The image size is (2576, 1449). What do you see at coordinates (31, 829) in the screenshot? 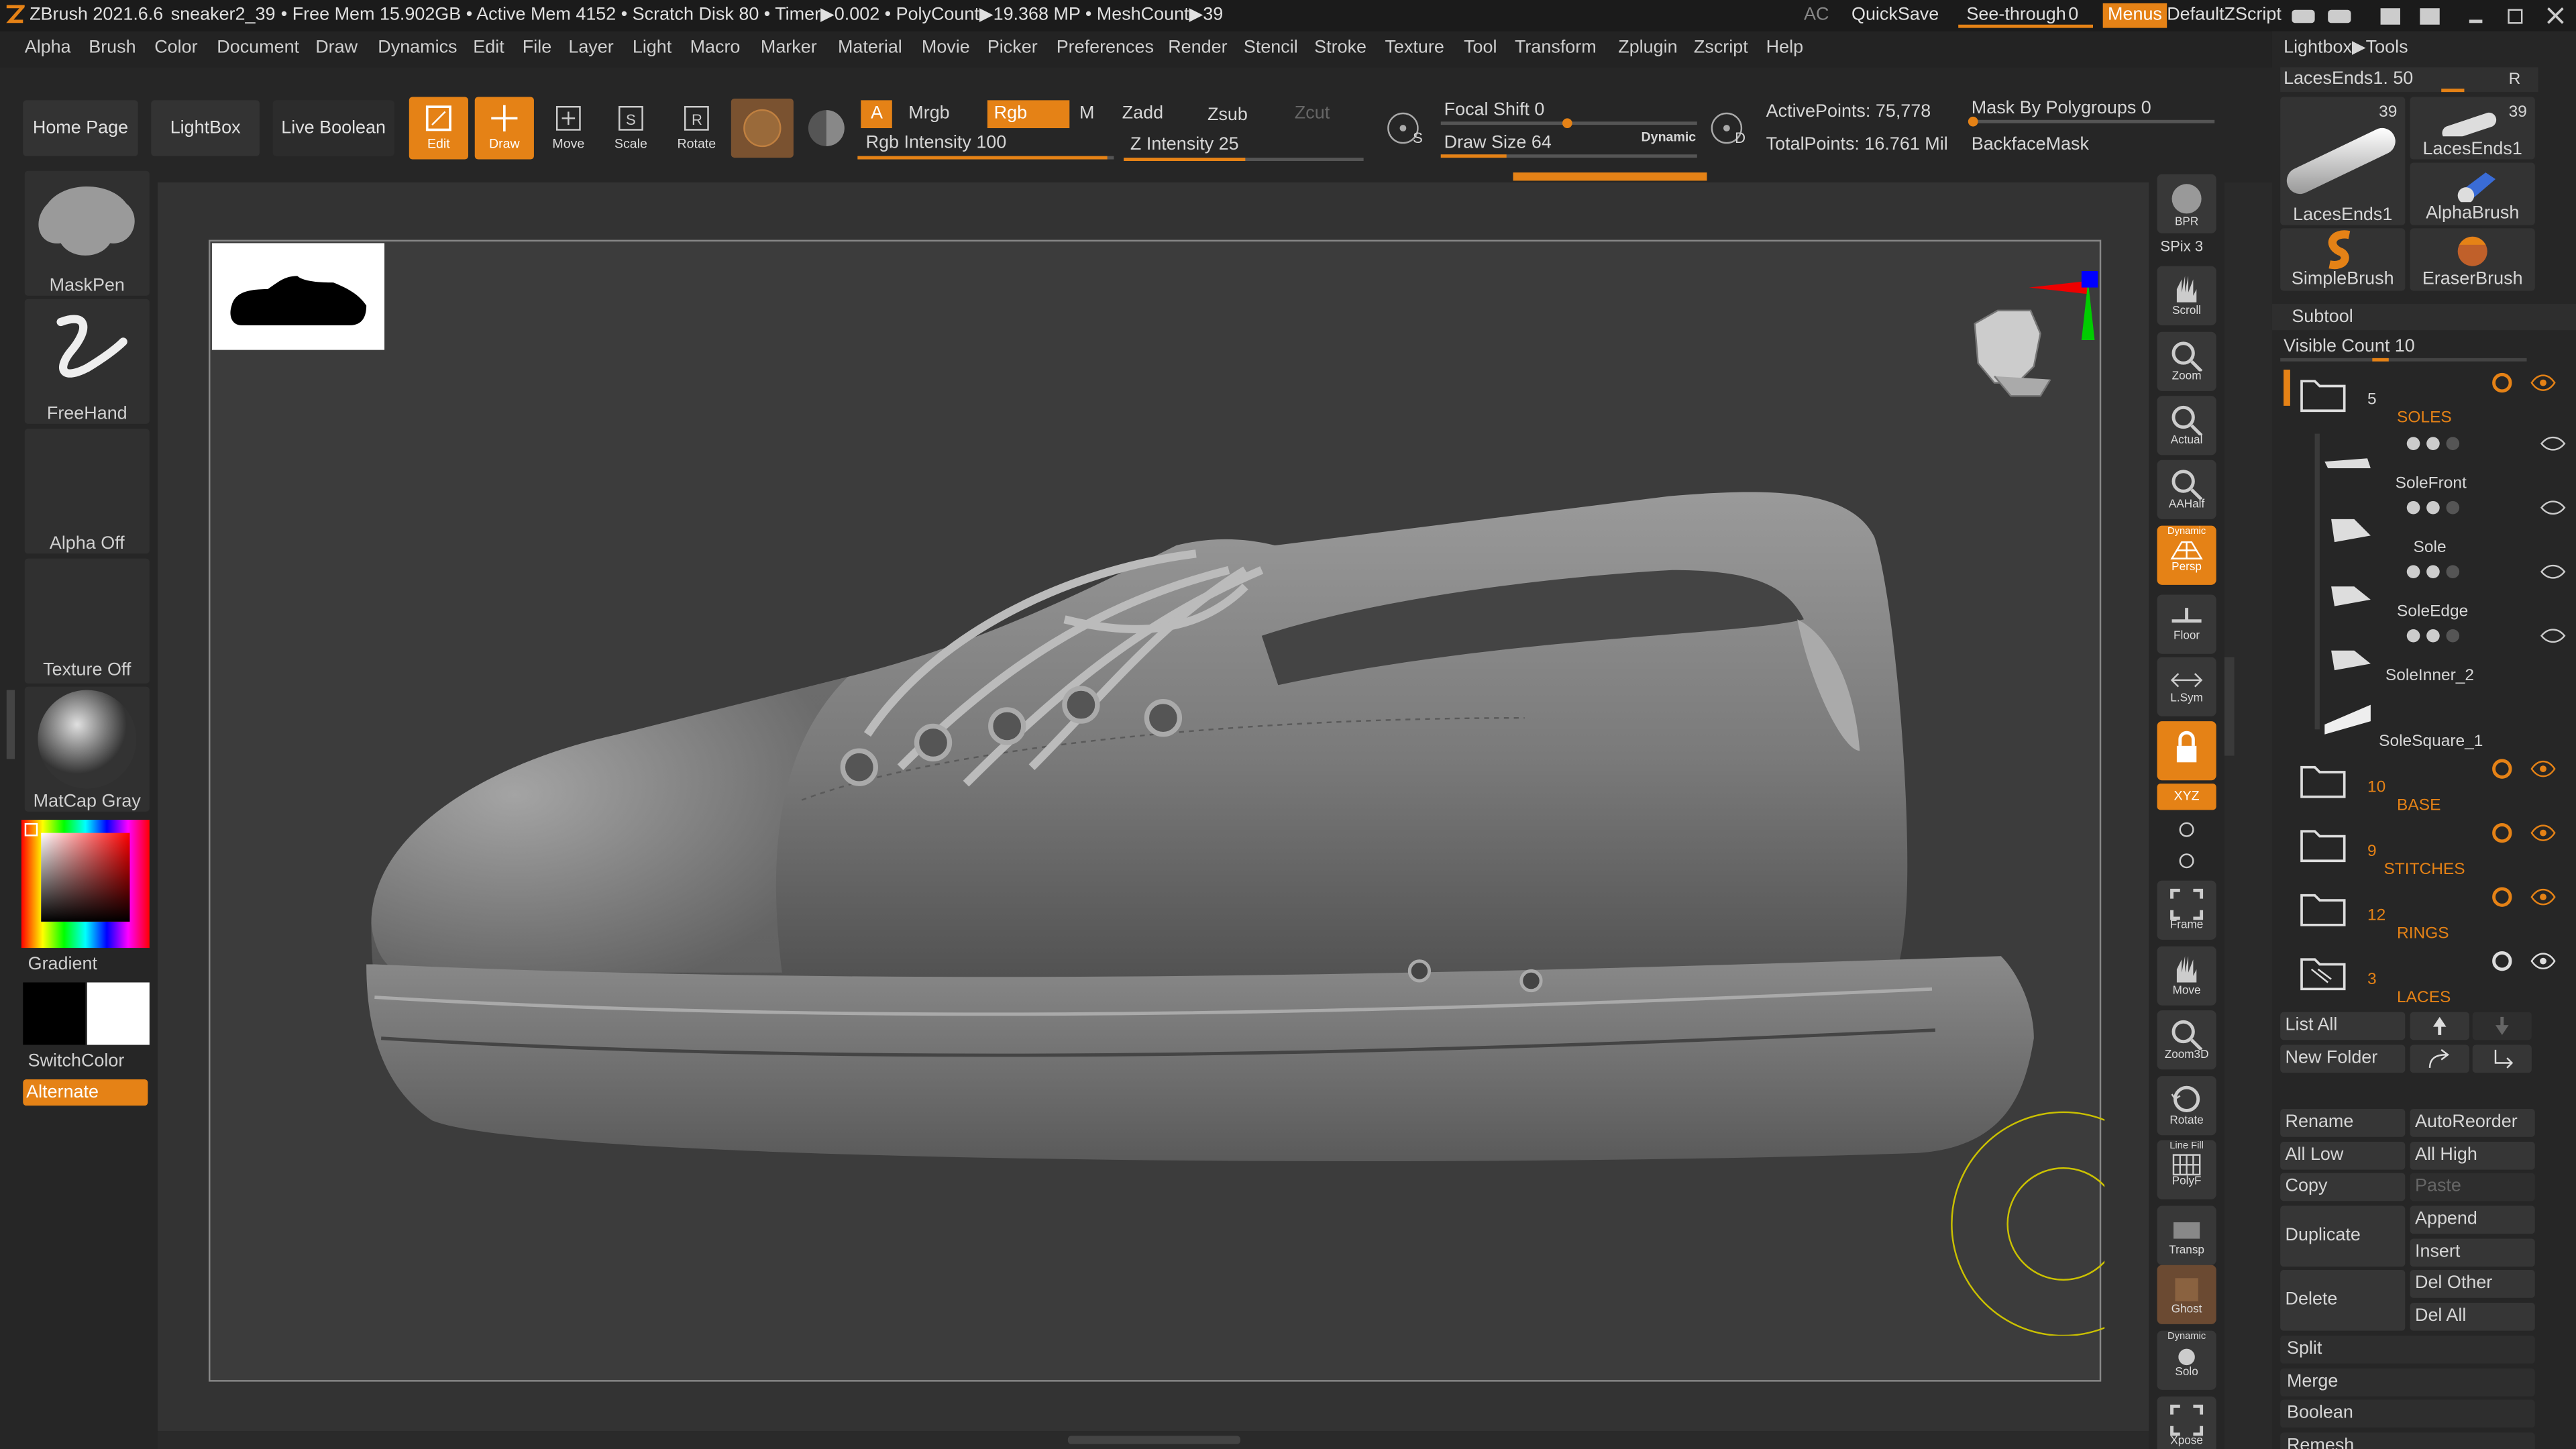
I see `color-picker-marker` at bounding box center [31, 829].